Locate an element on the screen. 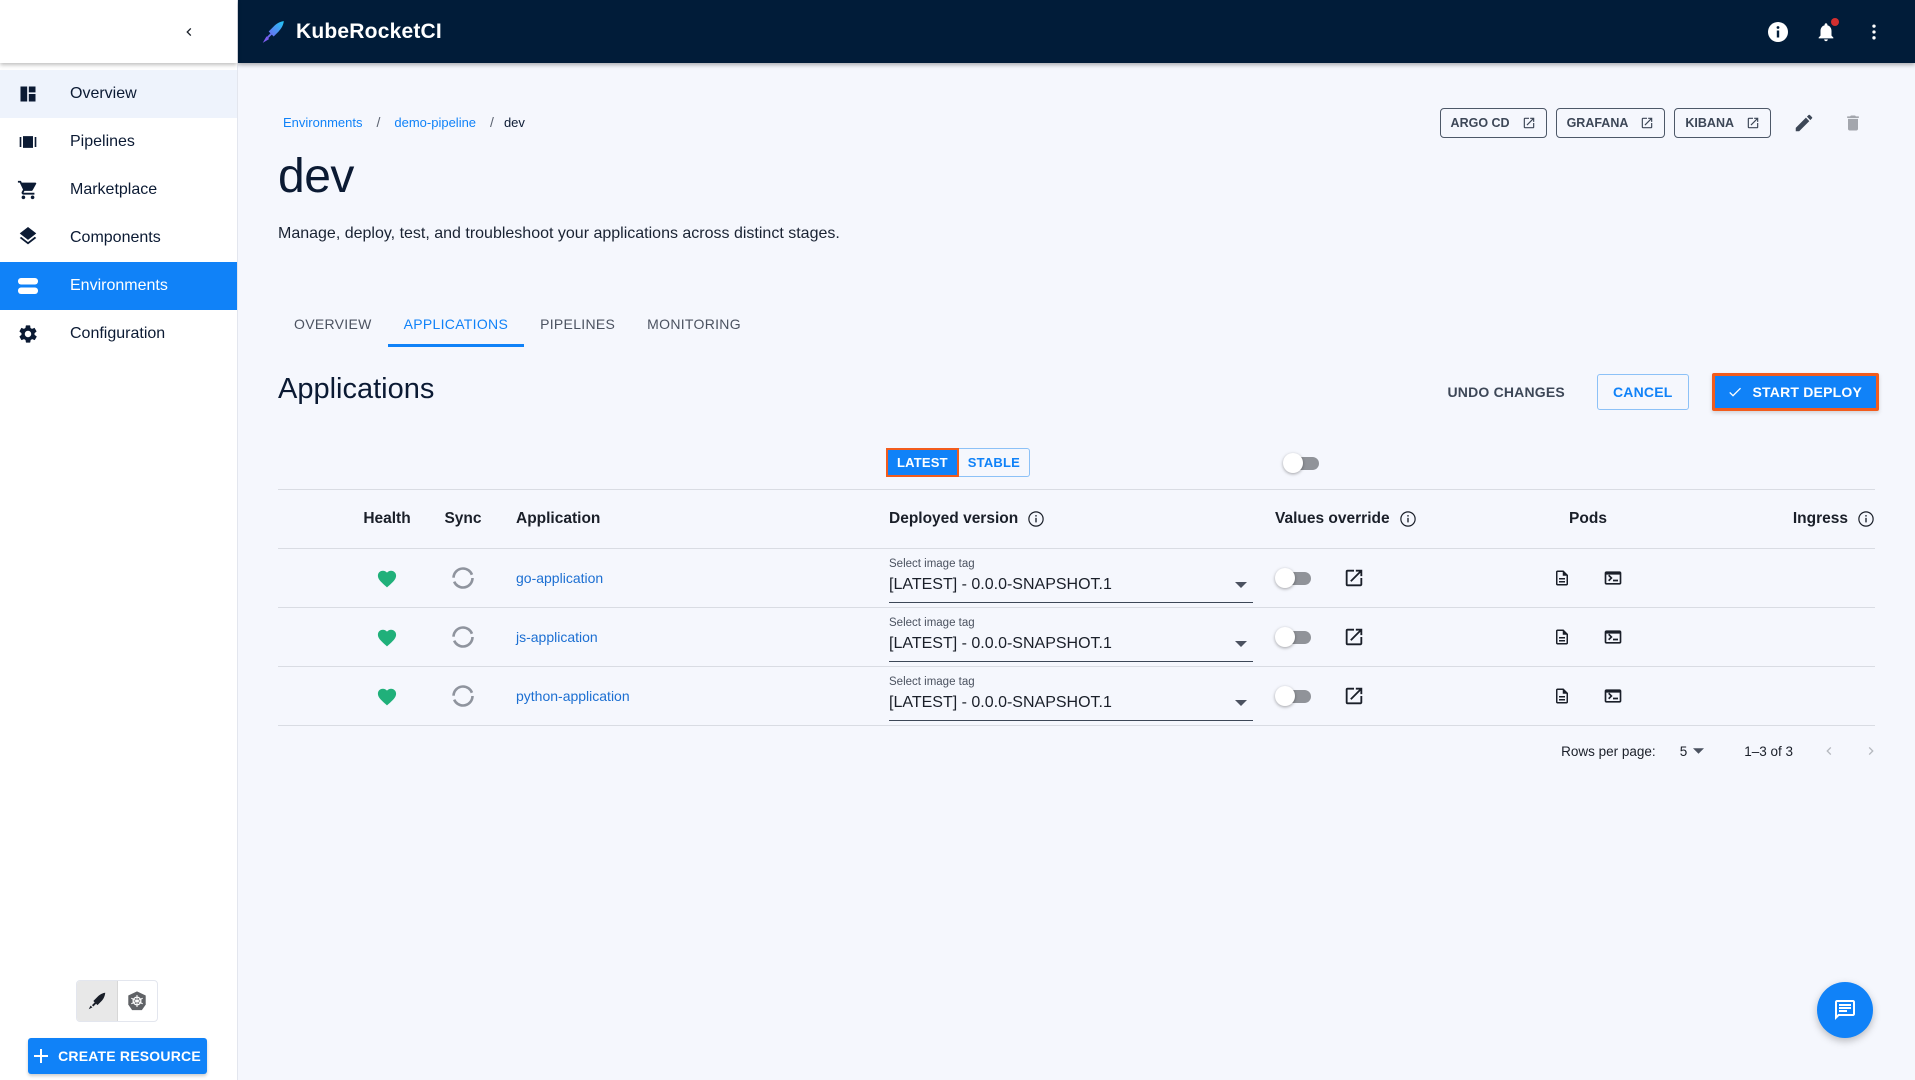 Image resolution: width=1915 pixels, height=1080 pixels. sidebar-item-pipelines: Pipelines is located at coordinates (118, 142).